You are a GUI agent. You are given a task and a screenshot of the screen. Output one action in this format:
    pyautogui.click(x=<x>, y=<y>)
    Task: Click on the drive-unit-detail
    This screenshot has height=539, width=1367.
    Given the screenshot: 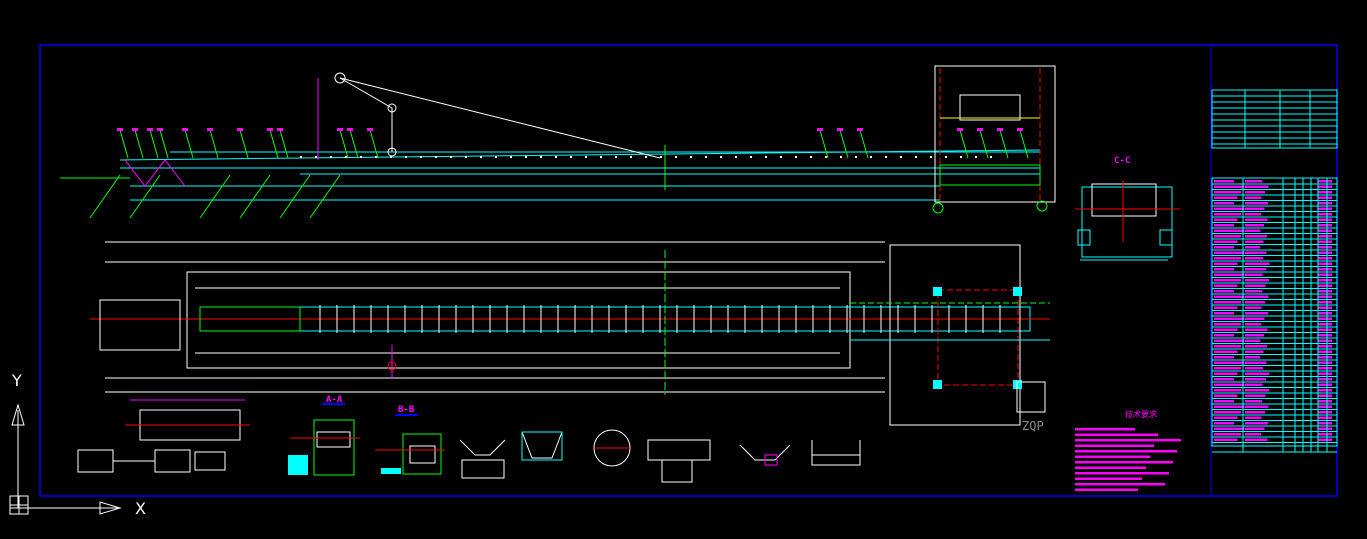 What is the action you would take?
    pyautogui.click(x=163, y=436)
    